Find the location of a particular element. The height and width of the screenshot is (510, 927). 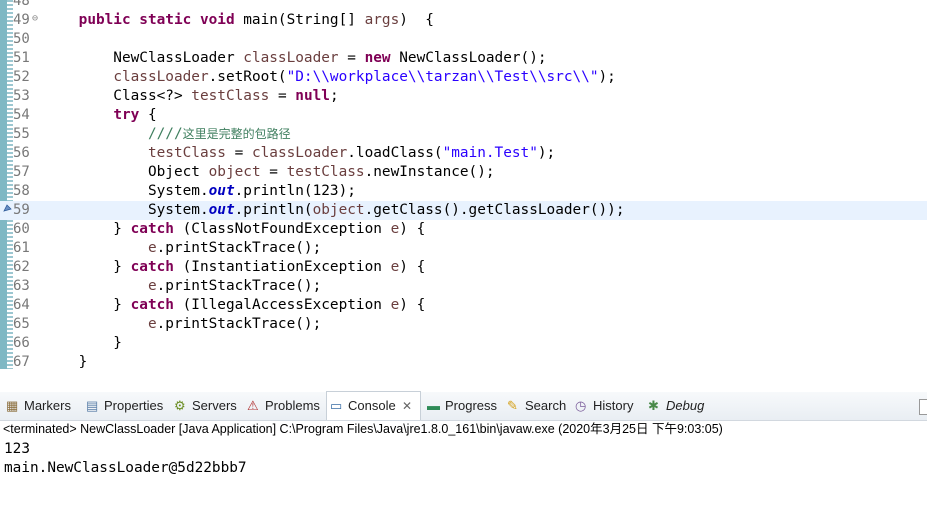

servers-icon: ⚙ is located at coordinates (180, 405).